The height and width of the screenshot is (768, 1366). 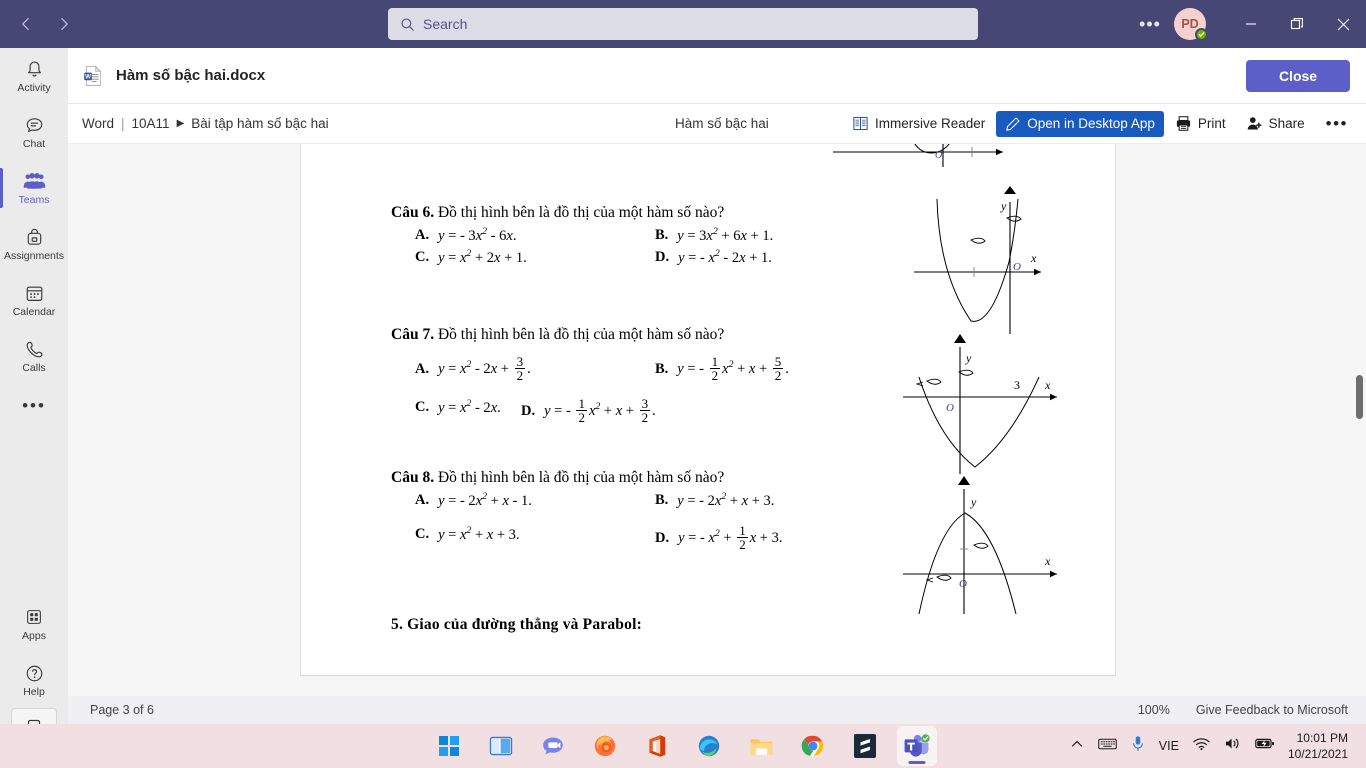 What do you see at coordinates (34, 356) in the screenshot?
I see `sidebar-item-calls: Calls` at bounding box center [34, 356].